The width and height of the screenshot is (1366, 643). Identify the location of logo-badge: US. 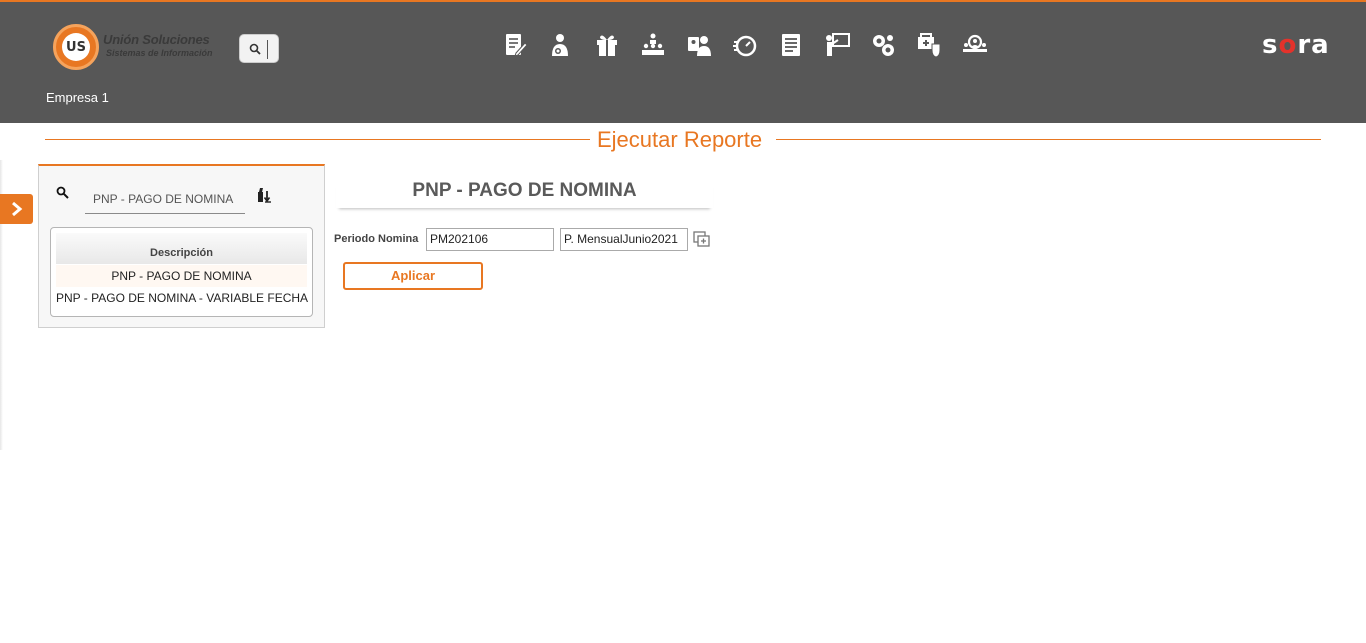
(76, 47).